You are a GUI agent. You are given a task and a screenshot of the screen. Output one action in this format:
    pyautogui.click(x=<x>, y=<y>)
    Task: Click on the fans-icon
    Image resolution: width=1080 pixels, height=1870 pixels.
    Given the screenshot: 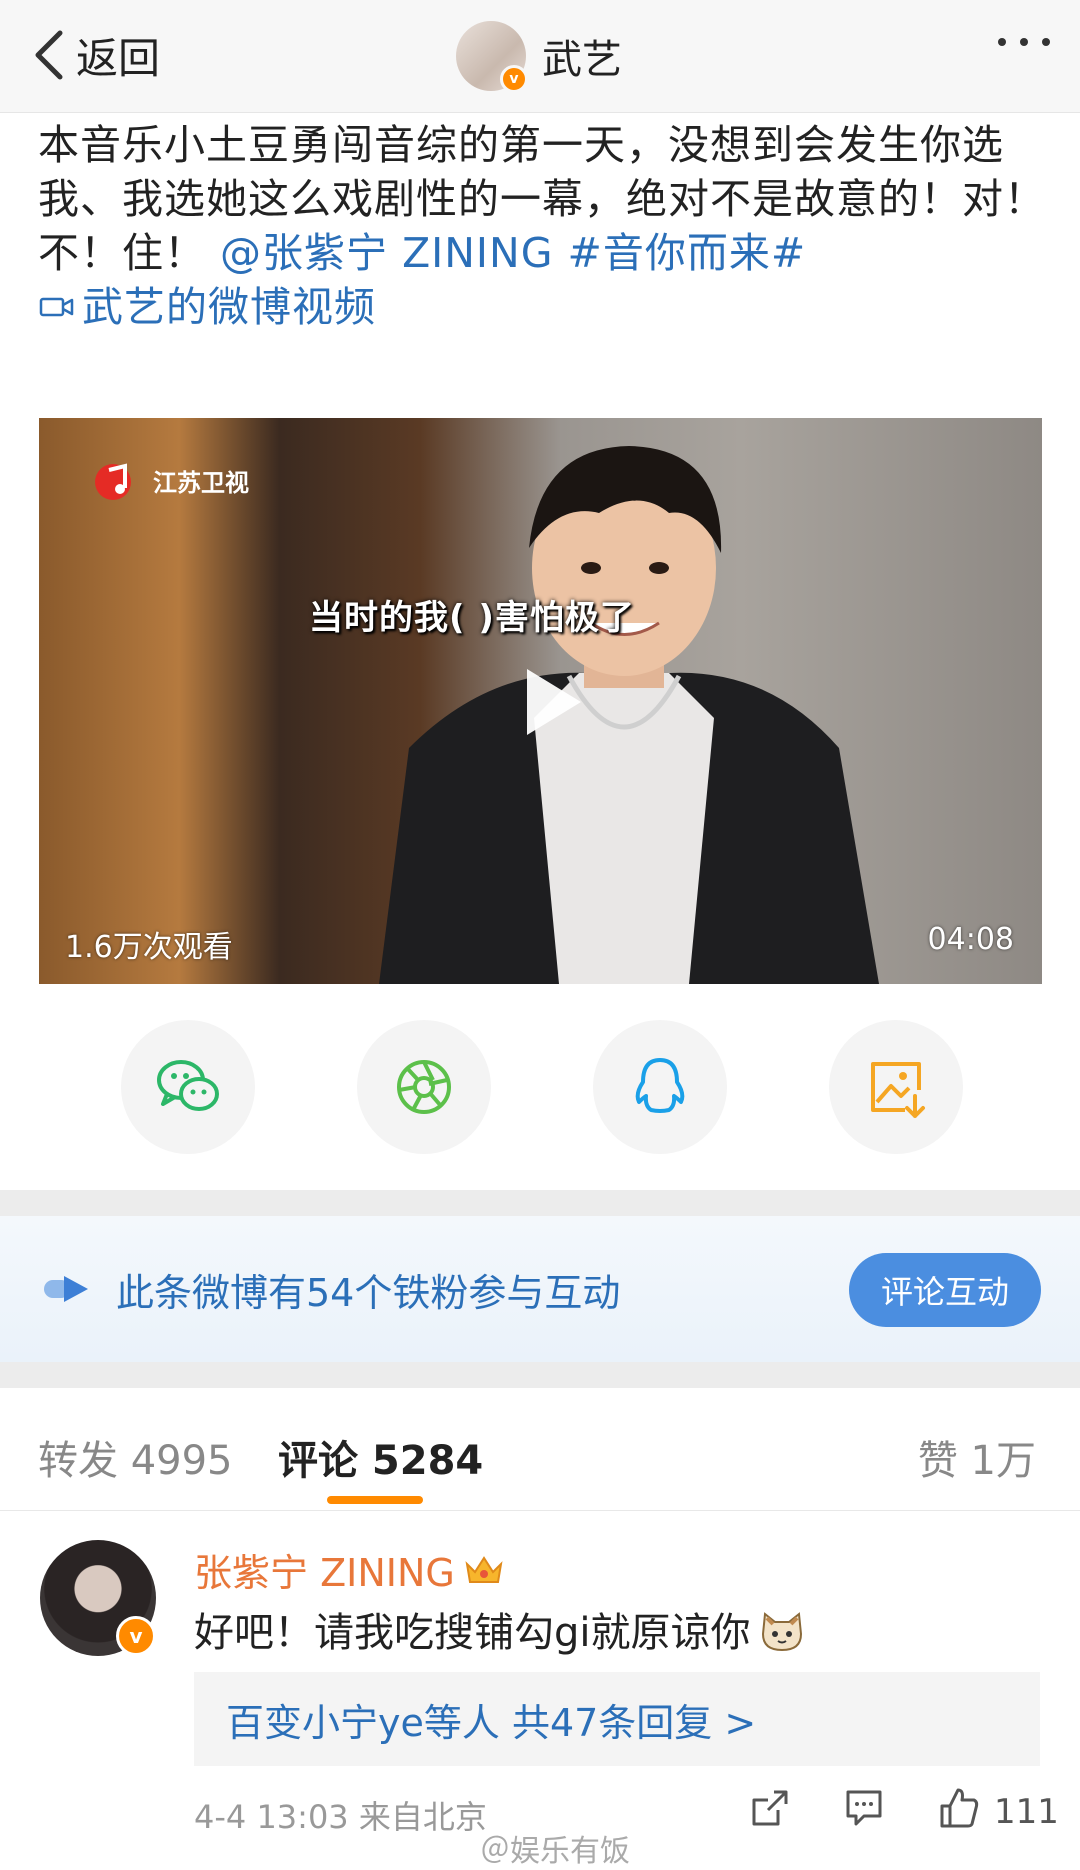 What is the action you would take?
    pyautogui.click(x=66, y=1289)
    